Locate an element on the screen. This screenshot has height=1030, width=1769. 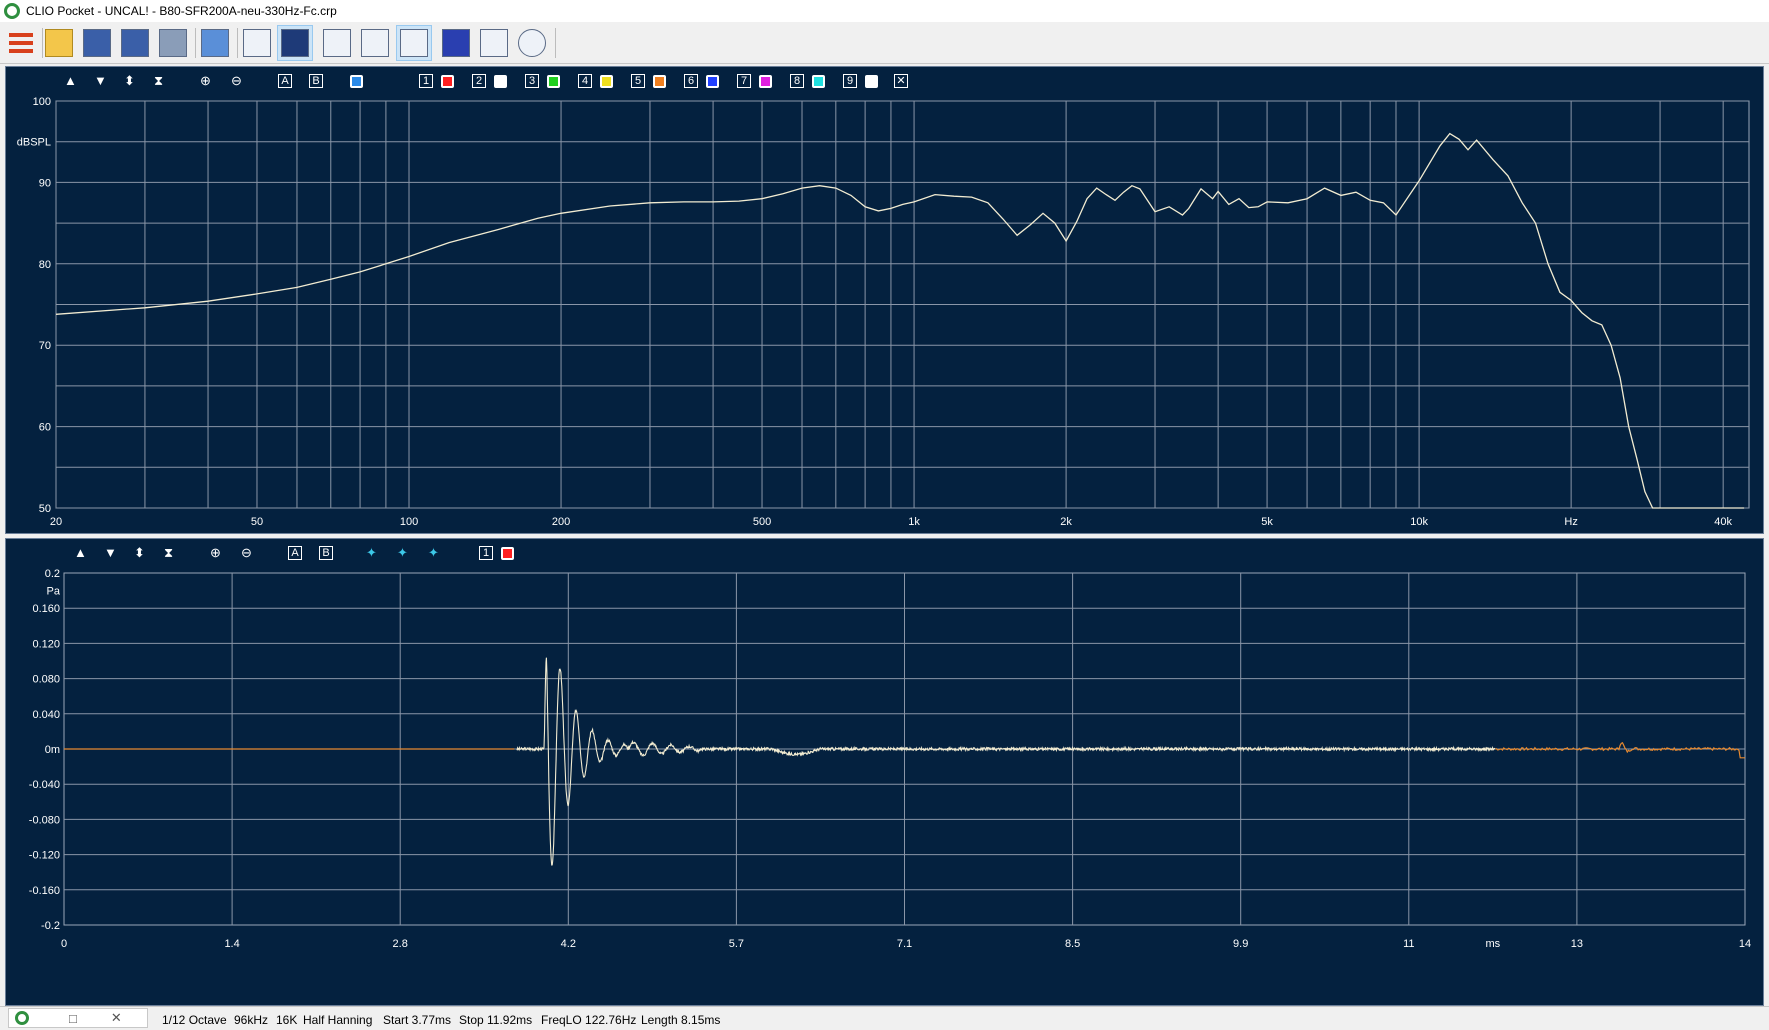
length-status: Length 8.15ms is located at coordinates (681, 1020).